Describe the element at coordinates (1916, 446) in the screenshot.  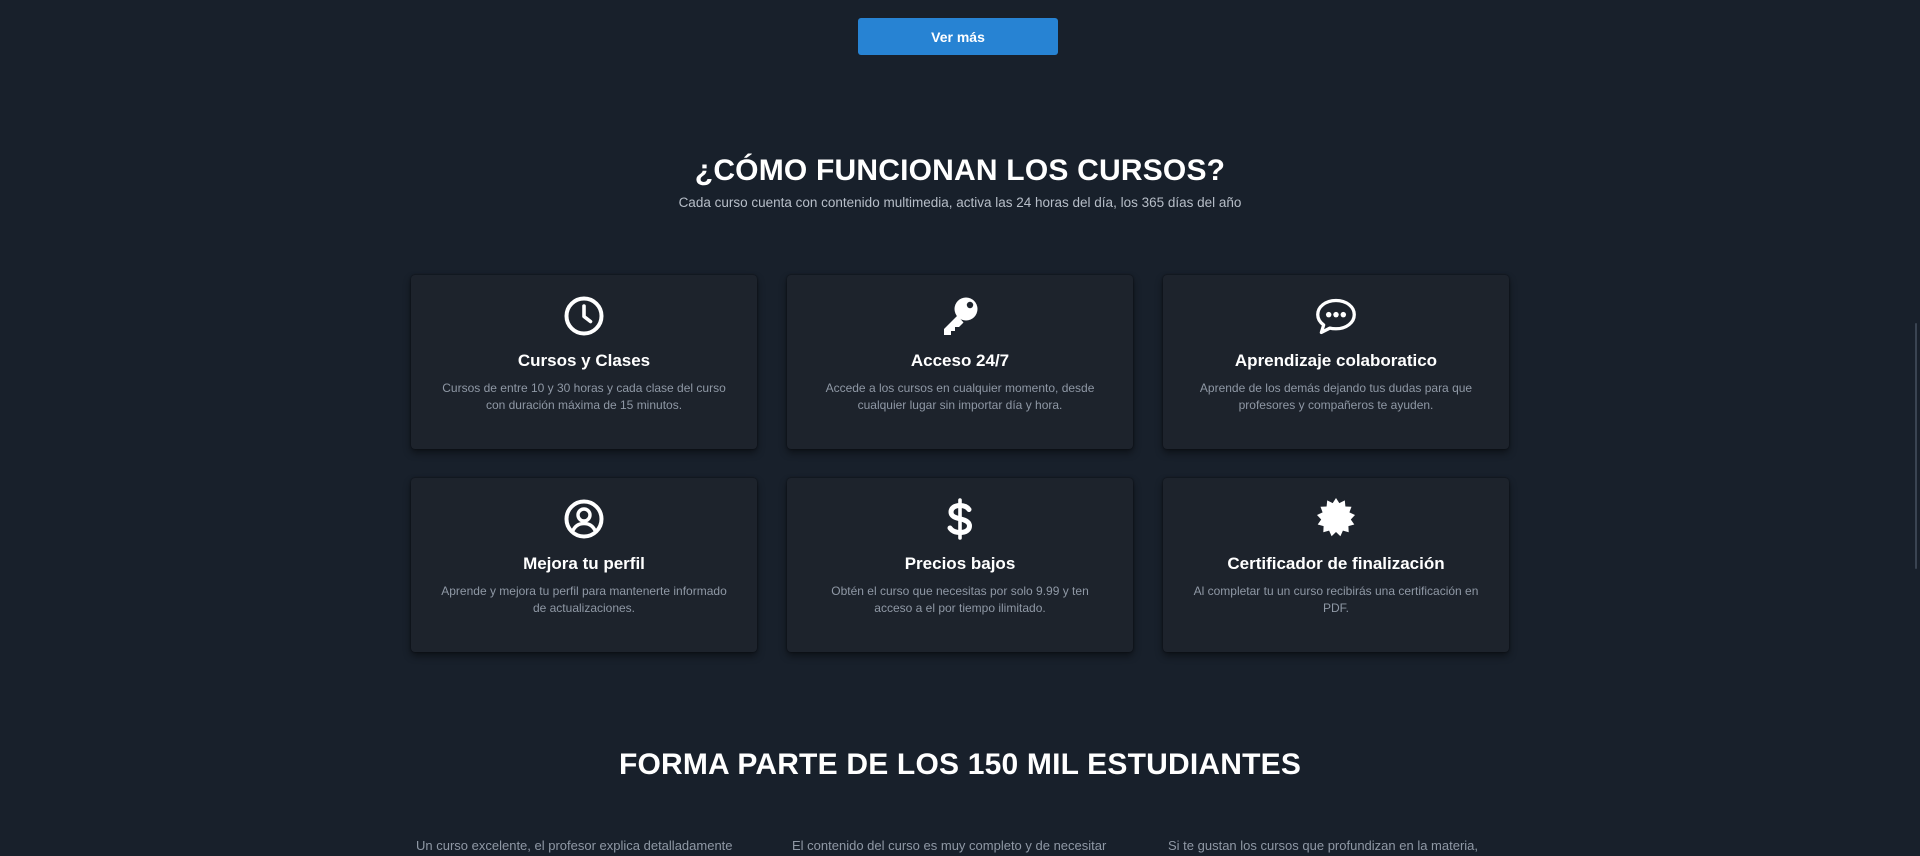
I see `scrollbar-thumb` at that location.